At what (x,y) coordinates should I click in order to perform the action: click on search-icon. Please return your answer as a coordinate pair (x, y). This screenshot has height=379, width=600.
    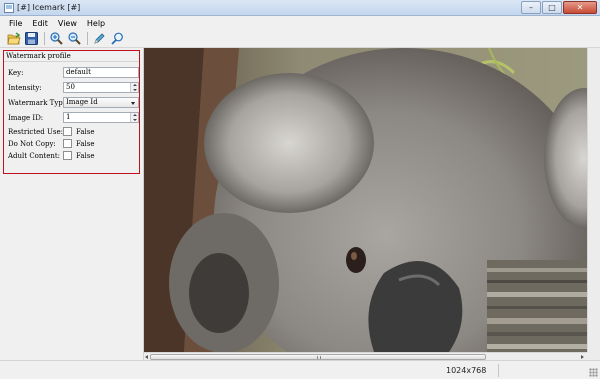
    Looking at the image, I should click on (117, 38).